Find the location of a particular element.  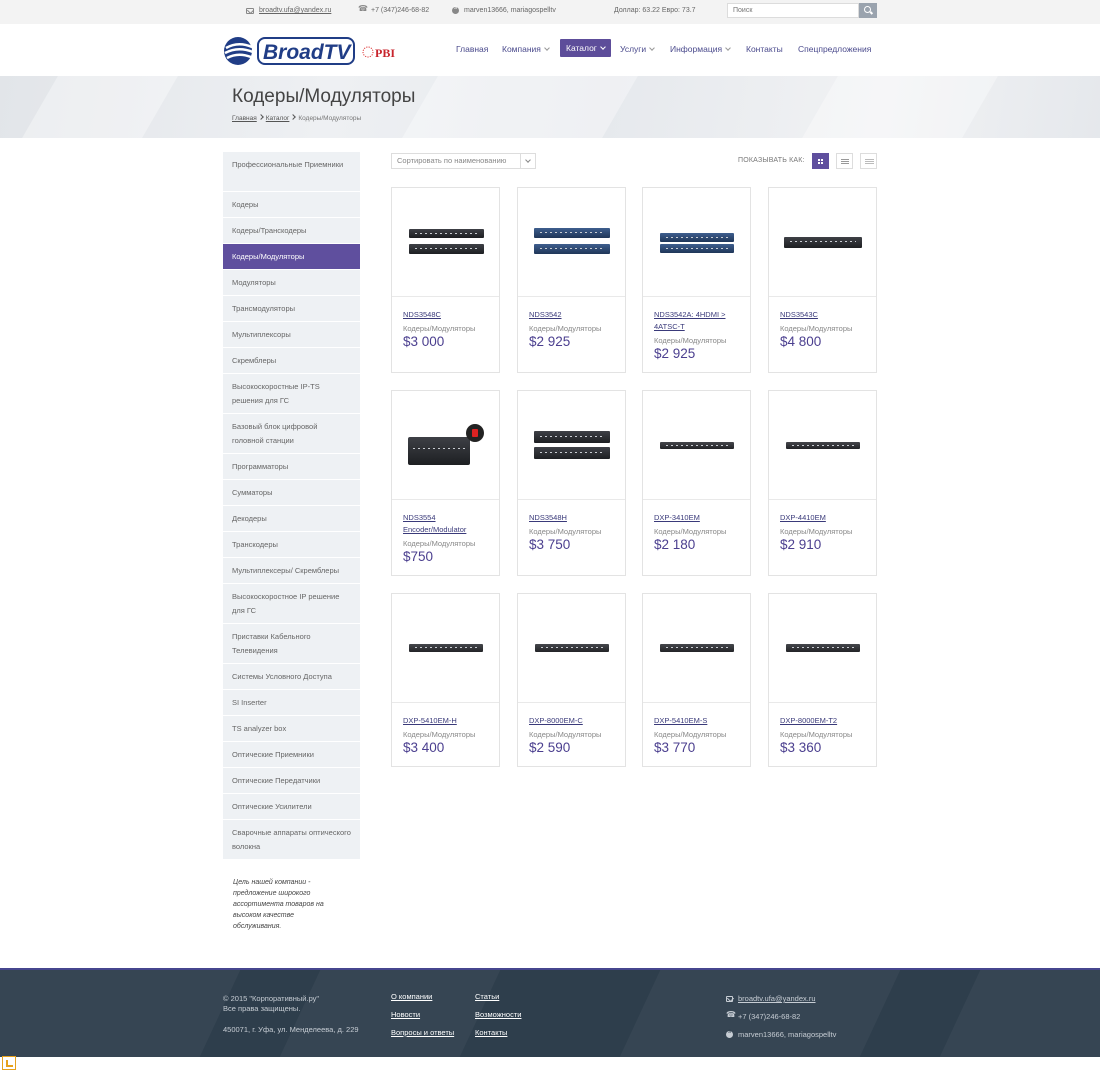

sidebar-item: Высокоскоростные IP-TS решения для ГС is located at coordinates (291, 394).